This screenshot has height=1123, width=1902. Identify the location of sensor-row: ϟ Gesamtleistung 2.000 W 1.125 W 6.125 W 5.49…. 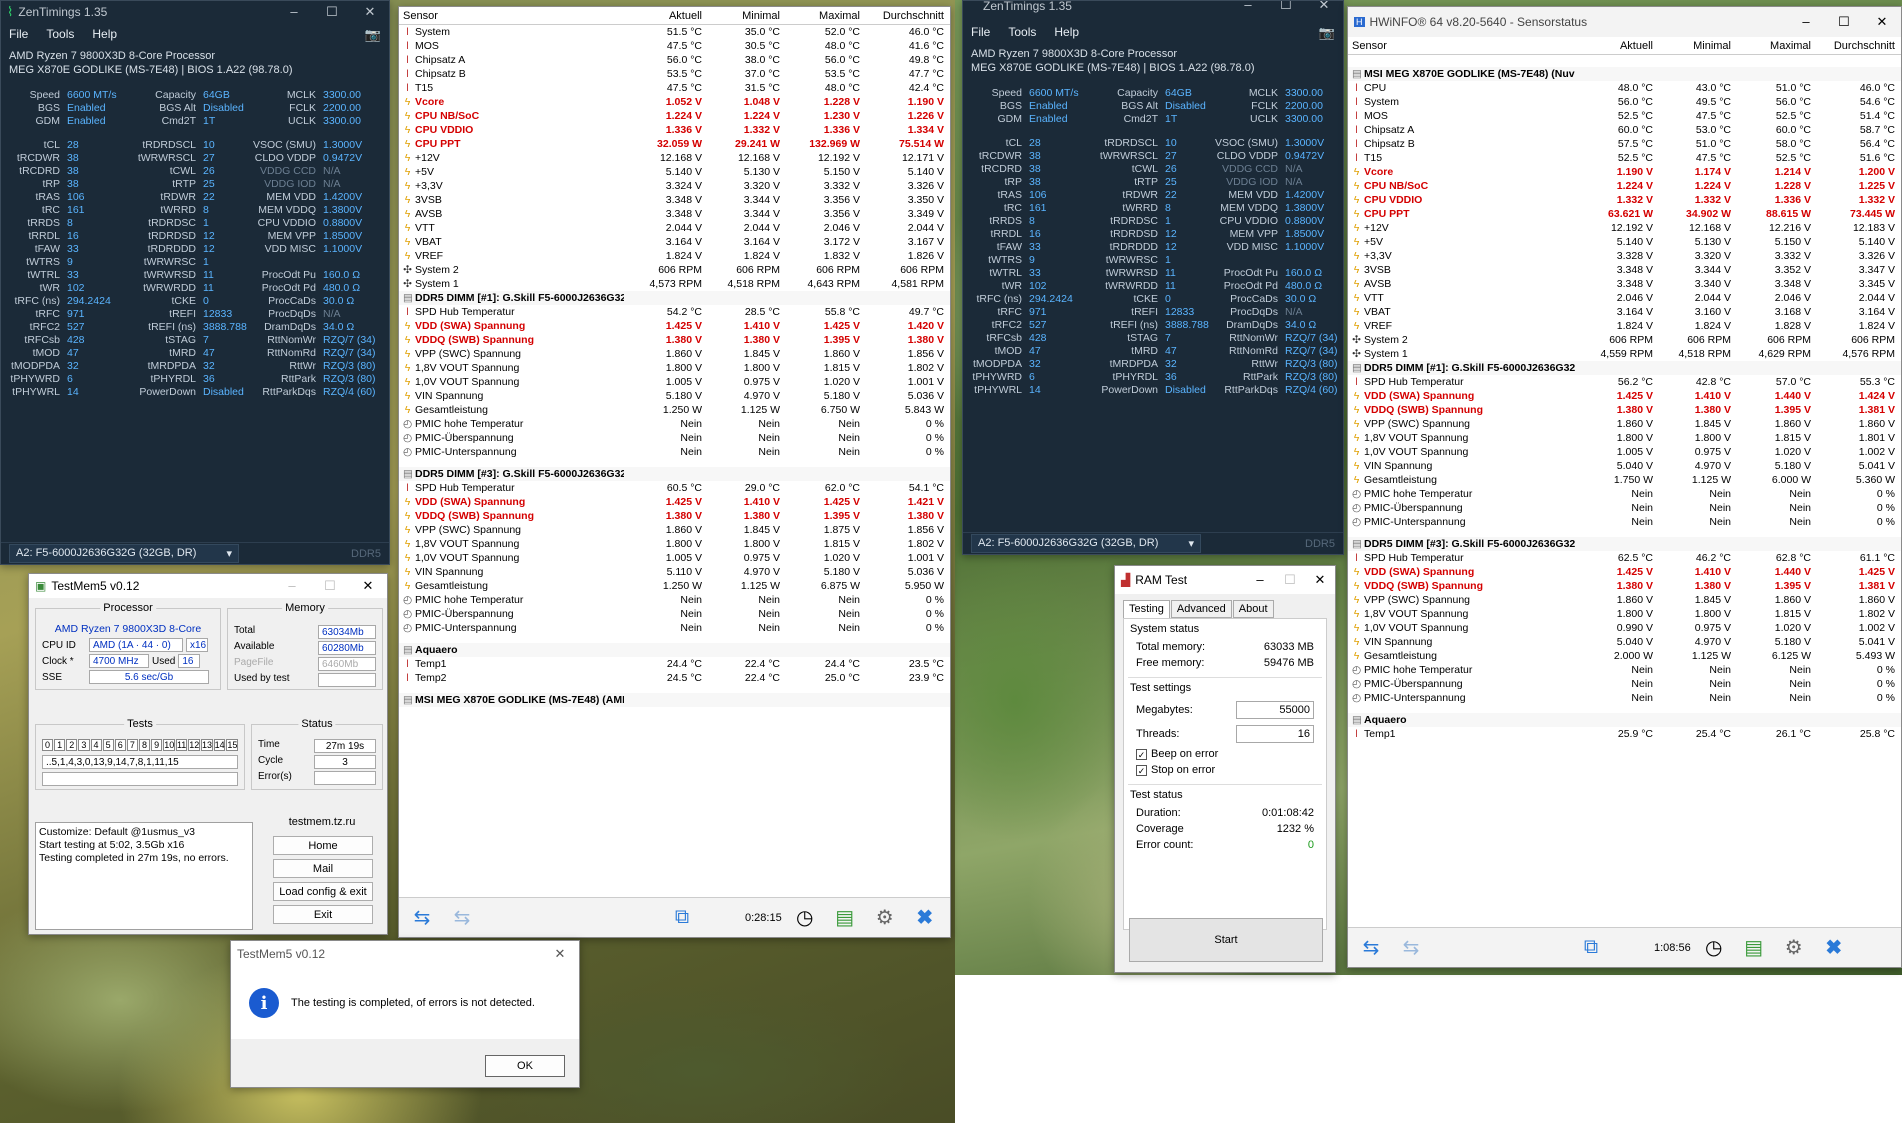
(1624, 656).